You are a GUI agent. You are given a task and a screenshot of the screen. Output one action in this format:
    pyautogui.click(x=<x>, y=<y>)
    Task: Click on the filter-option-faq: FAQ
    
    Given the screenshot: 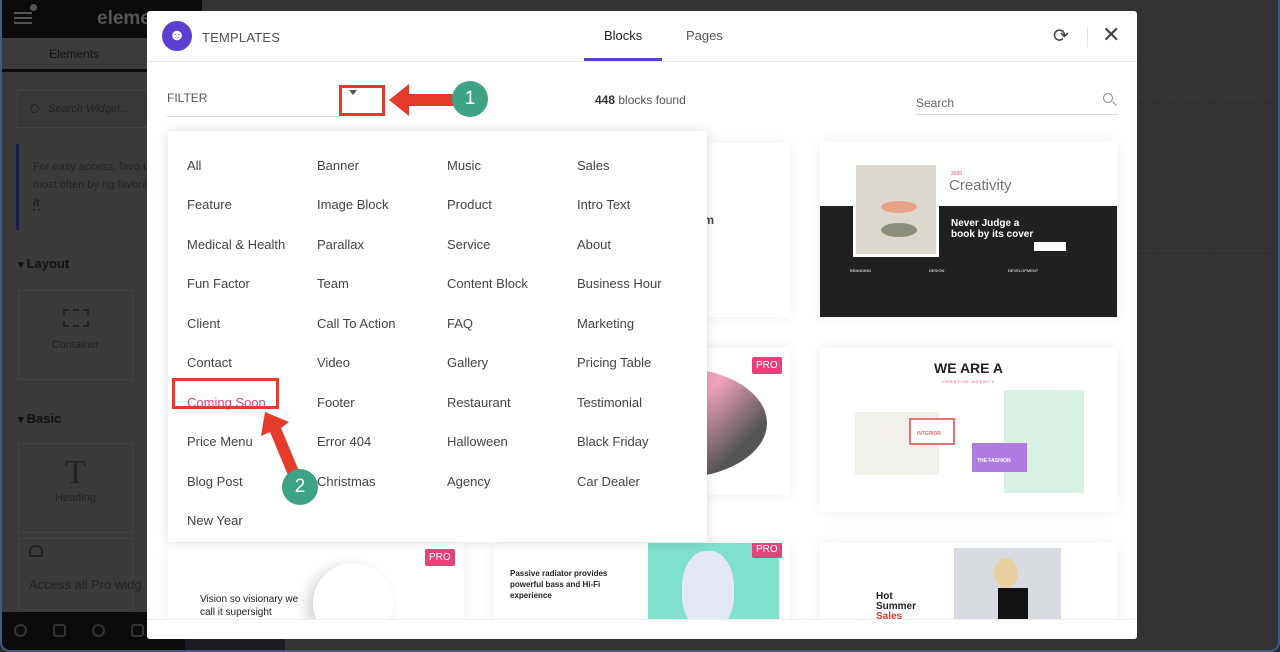 What is the action you would take?
    pyautogui.click(x=460, y=323)
    